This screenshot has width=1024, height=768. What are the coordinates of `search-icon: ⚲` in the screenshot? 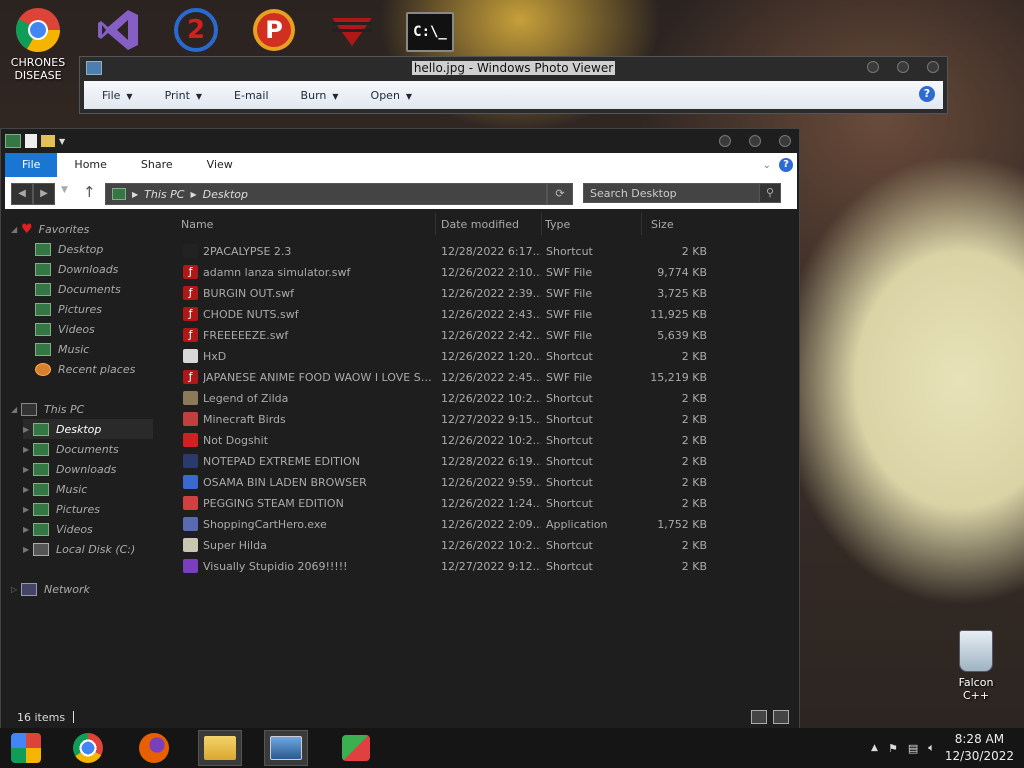 It's located at (769, 193).